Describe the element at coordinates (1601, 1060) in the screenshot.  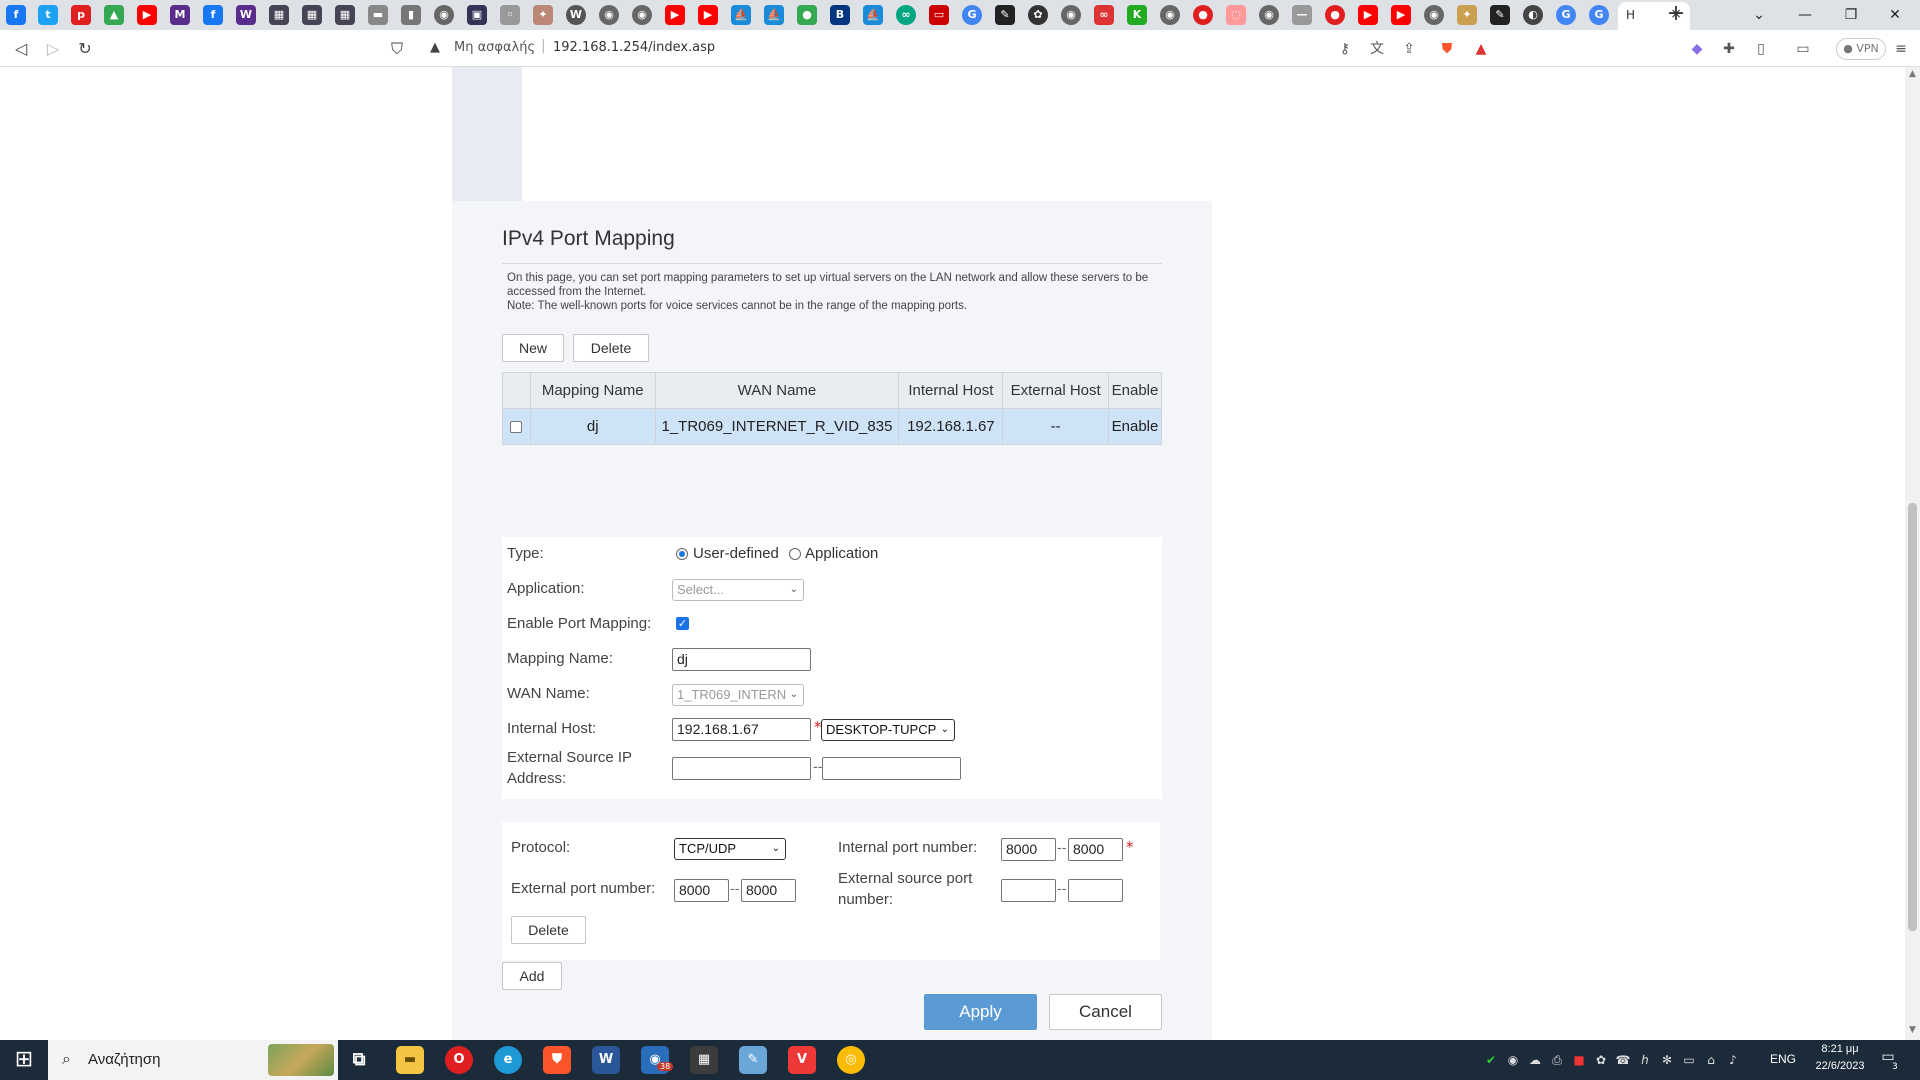
I see `tray-icon: ✿` at that location.